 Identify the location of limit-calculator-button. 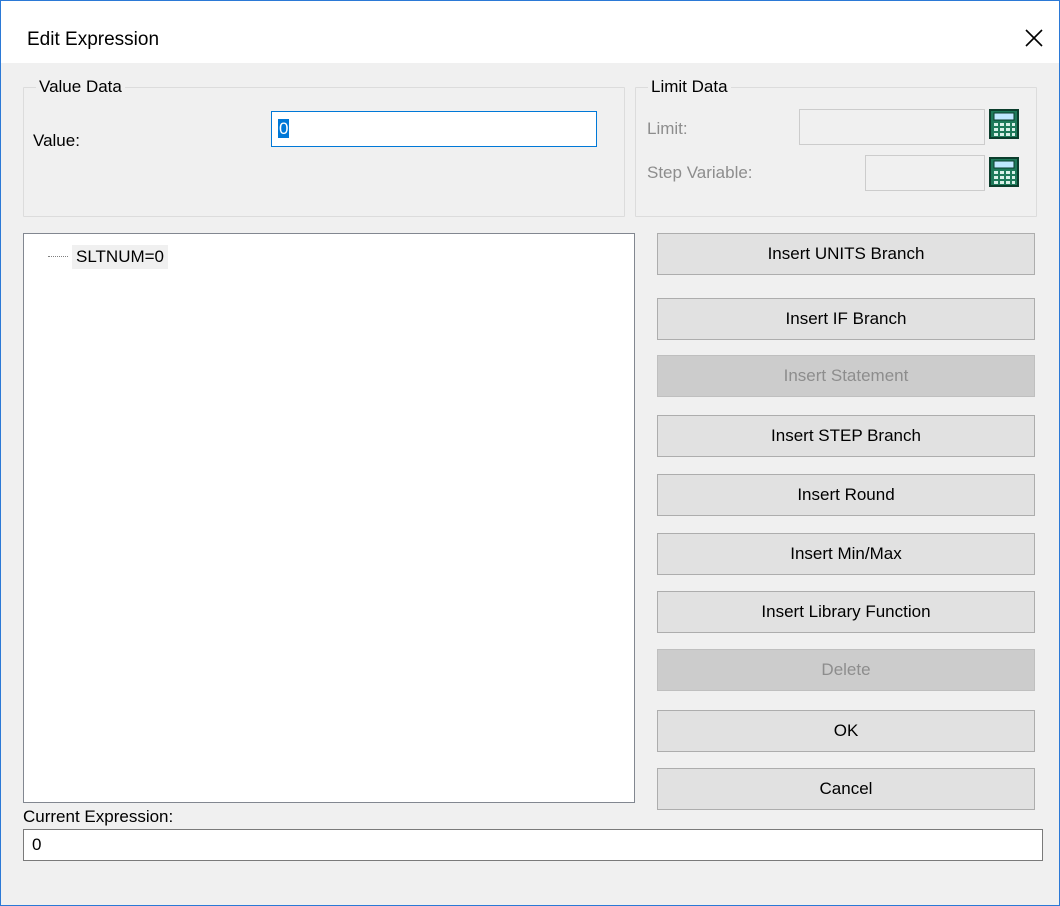
(1004, 124).